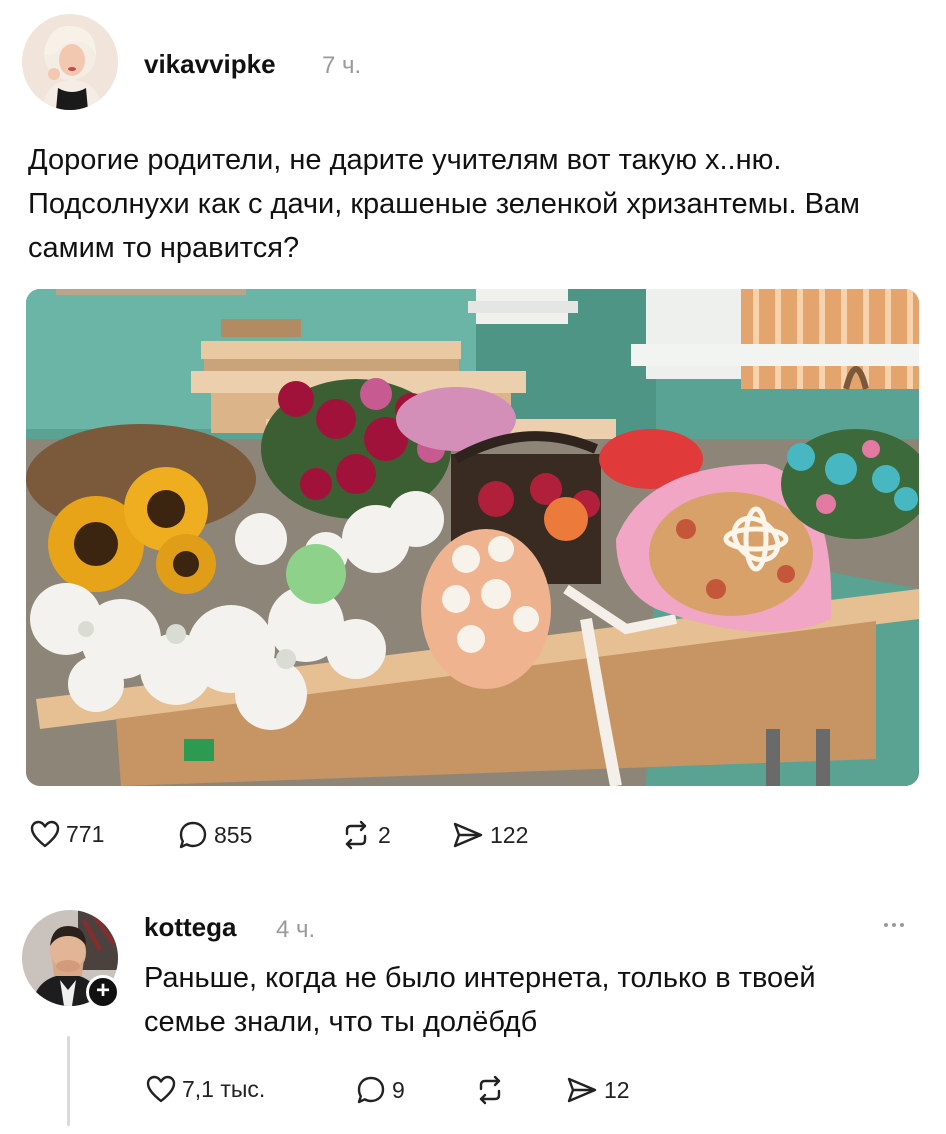  I want to click on post-like-button: 771, so click(67, 834).